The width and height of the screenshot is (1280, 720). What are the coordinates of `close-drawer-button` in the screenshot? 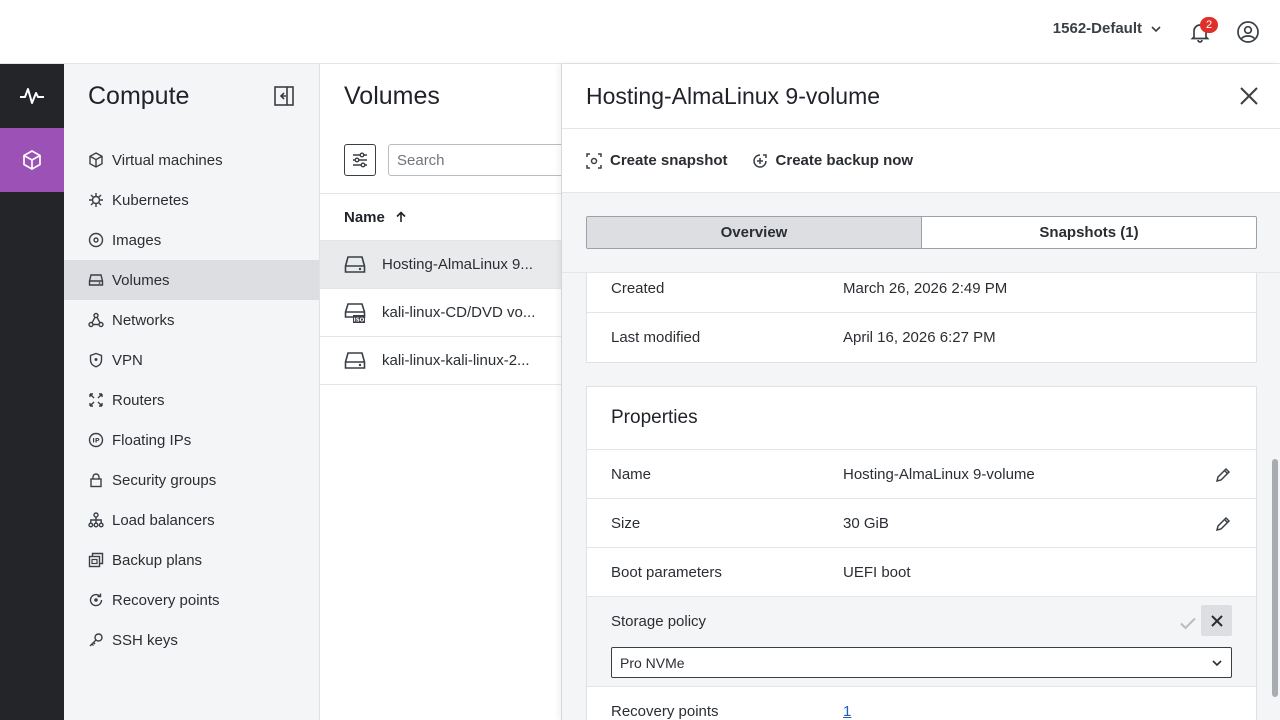 It's located at (1249, 96).